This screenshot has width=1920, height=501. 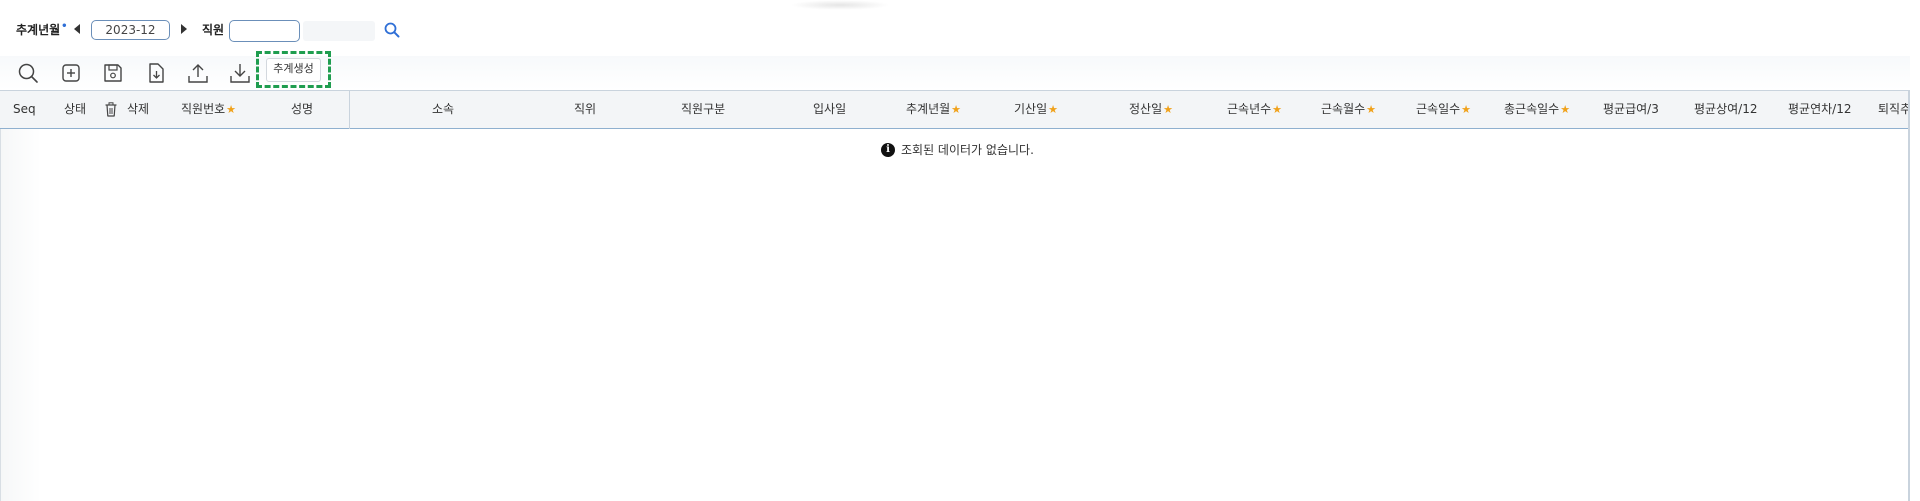 What do you see at coordinates (71, 73) in the screenshot?
I see `add-icon` at bounding box center [71, 73].